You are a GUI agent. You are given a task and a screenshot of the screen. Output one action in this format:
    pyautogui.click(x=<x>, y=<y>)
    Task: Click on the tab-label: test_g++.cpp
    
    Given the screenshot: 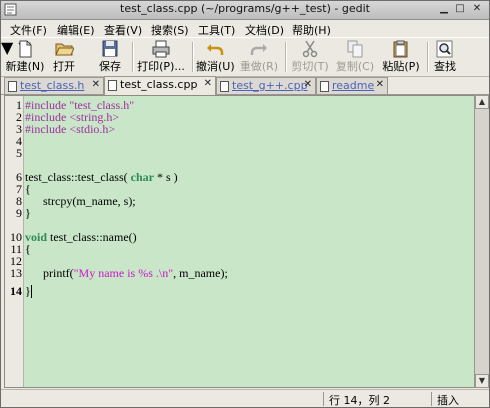 What is the action you would take?
    pyautogui.click(x=270, y=85)
    